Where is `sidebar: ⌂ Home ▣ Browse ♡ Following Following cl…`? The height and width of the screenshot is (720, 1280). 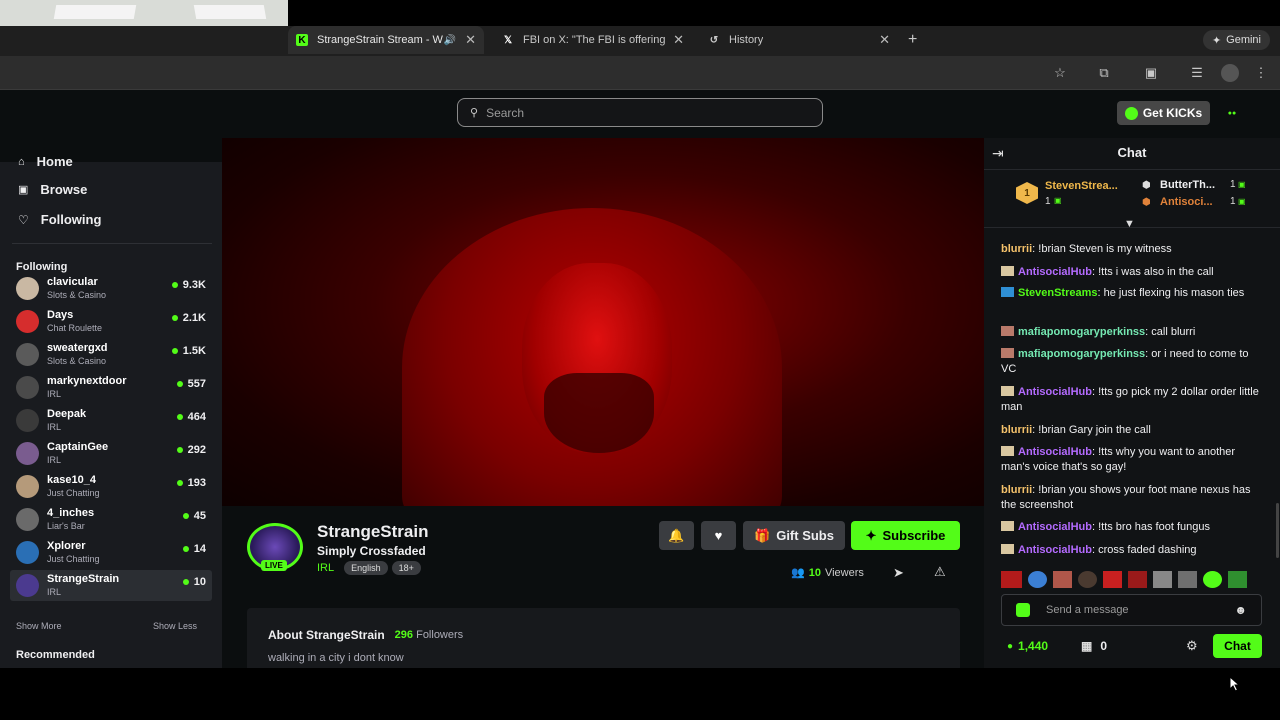 sidebar: ⌂ Home ▣ Browse ♡ Following Following cl… is located at coordinates (111, 411).